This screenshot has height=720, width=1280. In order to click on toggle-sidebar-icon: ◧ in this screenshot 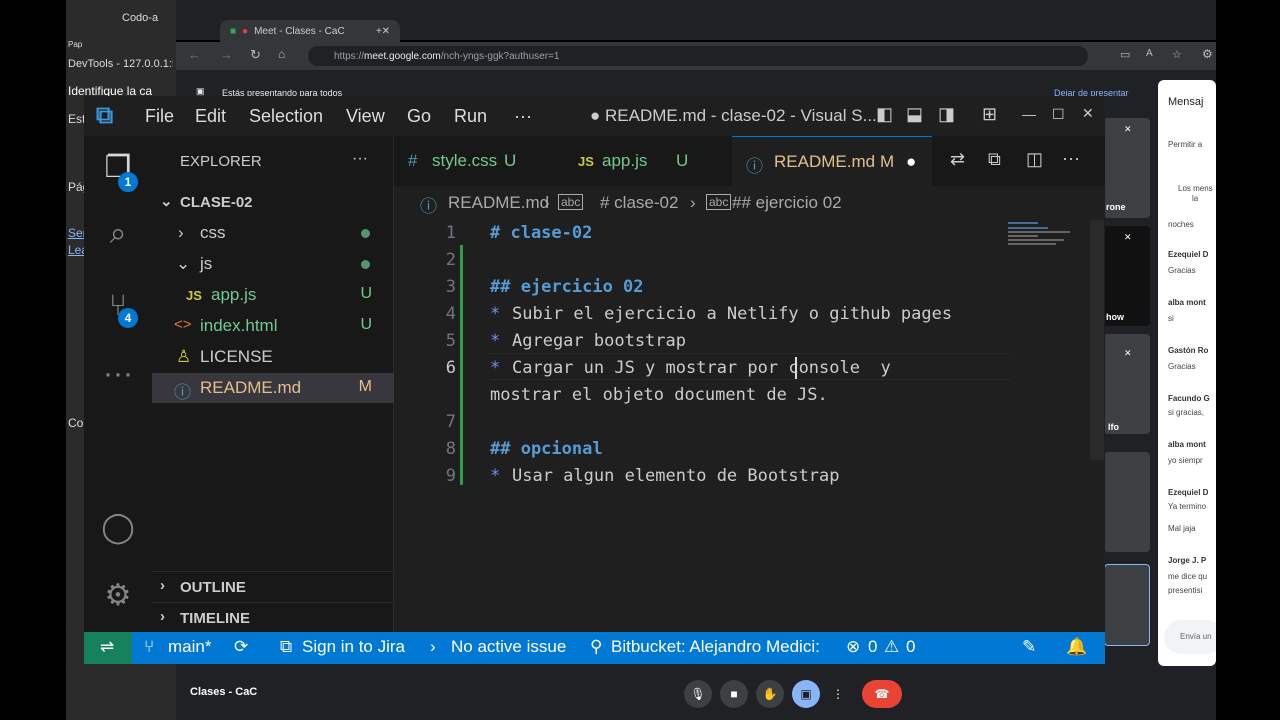, I will do `click(884, 114)`.